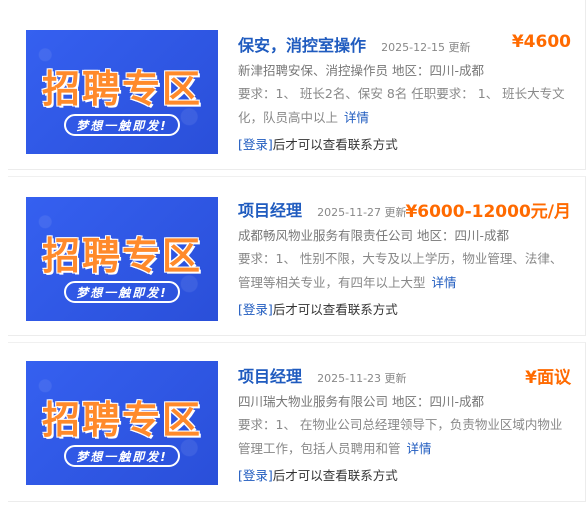 This screenshot has width=588, height=506. What do you see at coordinates (362, 212) in the screenshot?
I see `update-date: 2025-11-27 更新` at bounding box center [362, 212].